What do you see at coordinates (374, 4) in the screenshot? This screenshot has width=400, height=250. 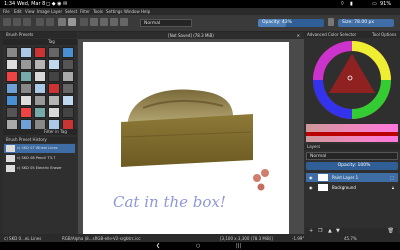 I see `battery-icon: ▭` at bounding box center [374, 4].